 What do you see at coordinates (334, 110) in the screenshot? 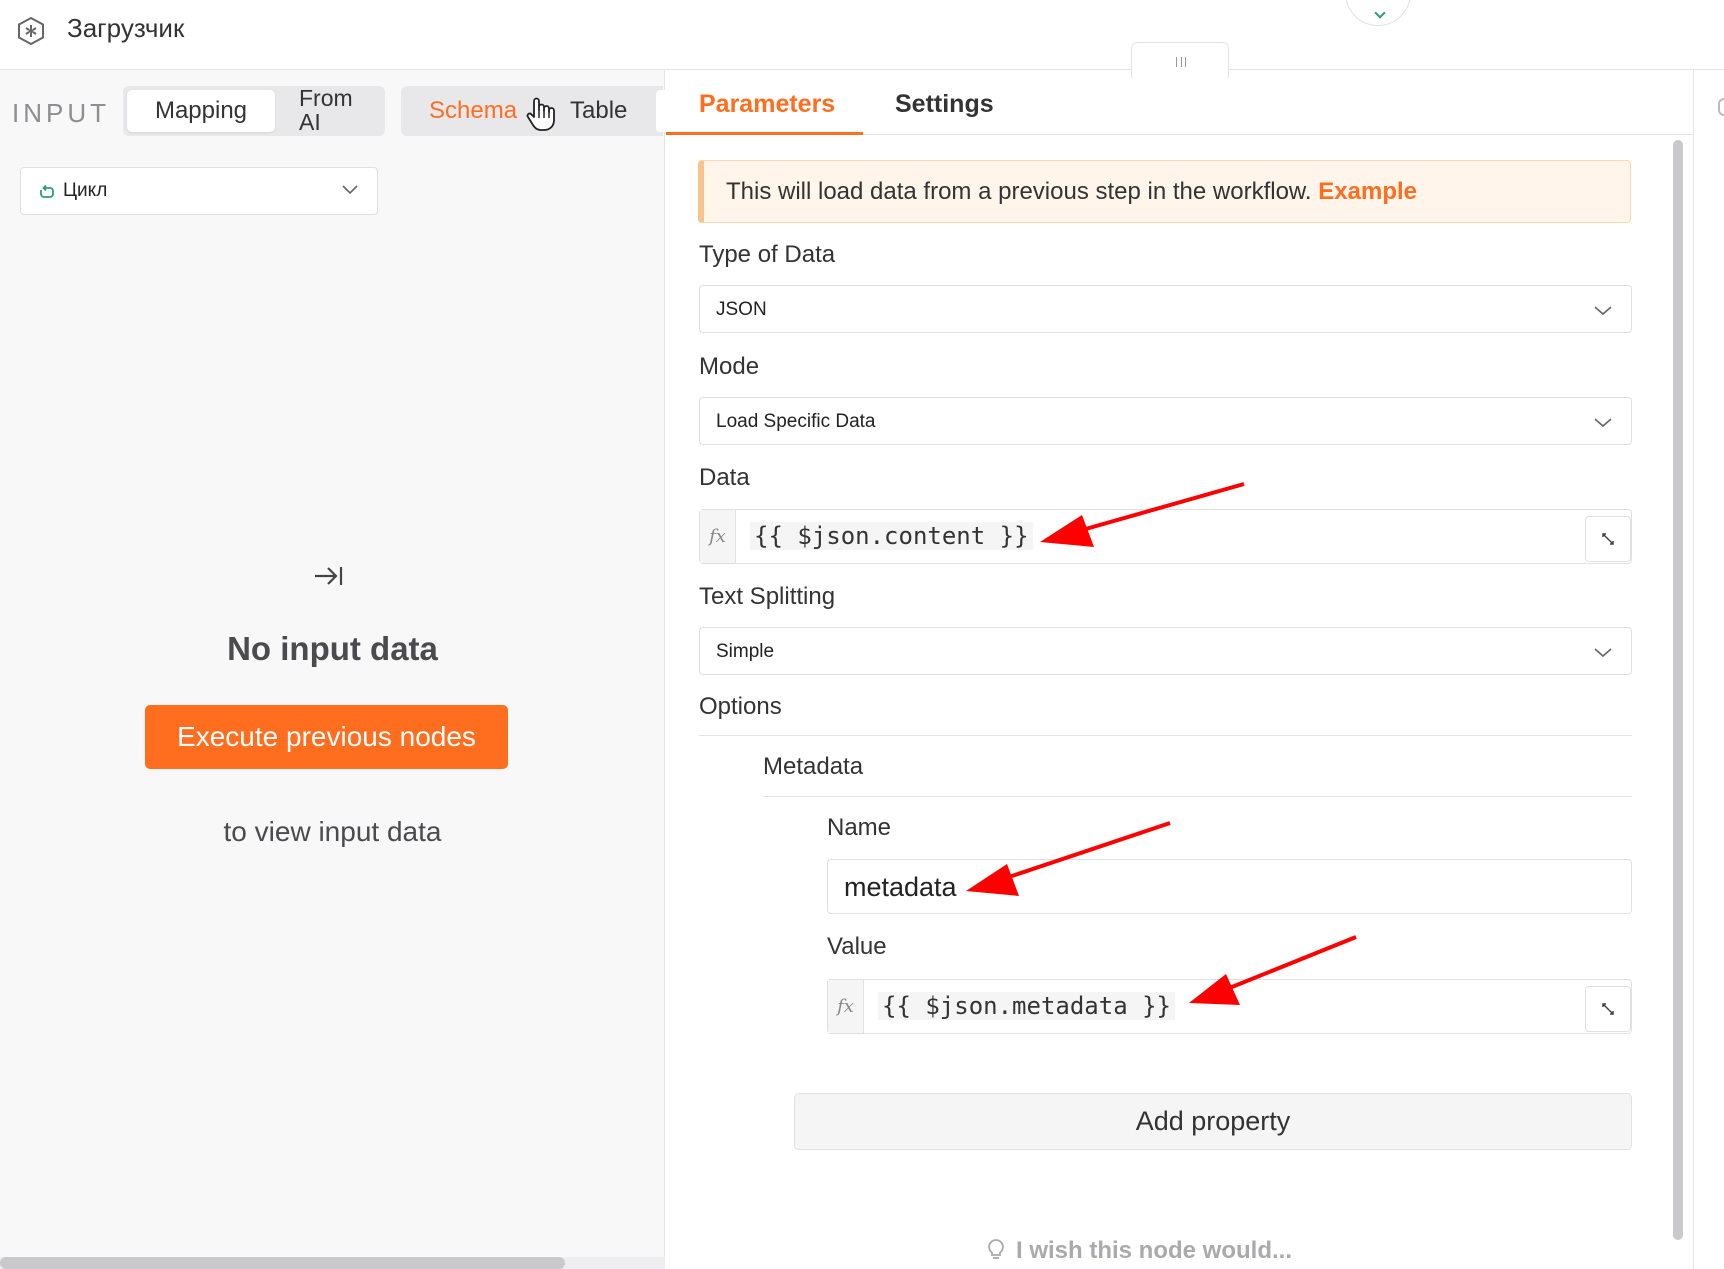
I see `mode-option-from-ai: From AI` at bounding box center [334, 110].